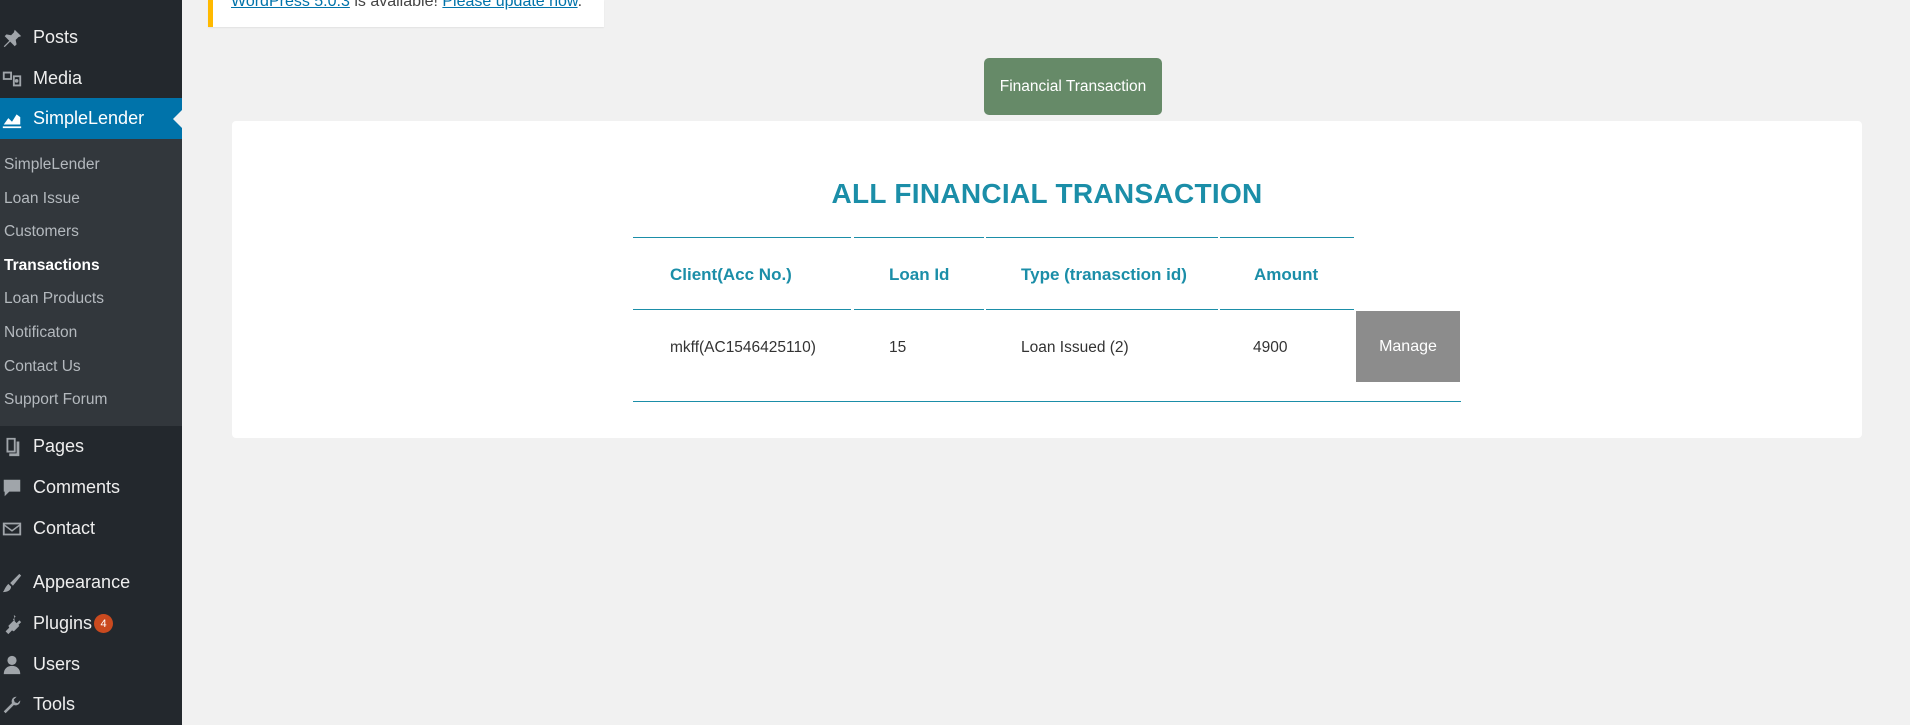 This screenshot has width=1910, height=725. Describe the element at coordinates (580, 5) in the screenshot. I see `notice-end: .` at that location.